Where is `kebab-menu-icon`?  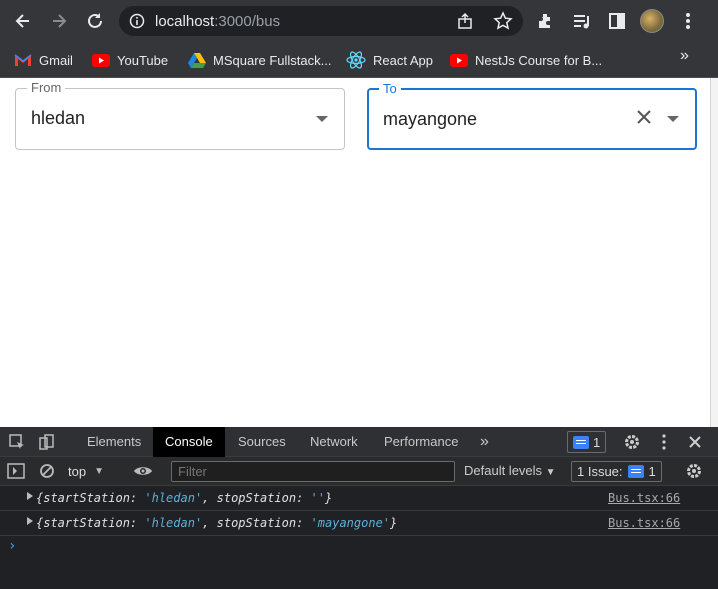
kebab-menu-icon is located at coordinates (688, 21).